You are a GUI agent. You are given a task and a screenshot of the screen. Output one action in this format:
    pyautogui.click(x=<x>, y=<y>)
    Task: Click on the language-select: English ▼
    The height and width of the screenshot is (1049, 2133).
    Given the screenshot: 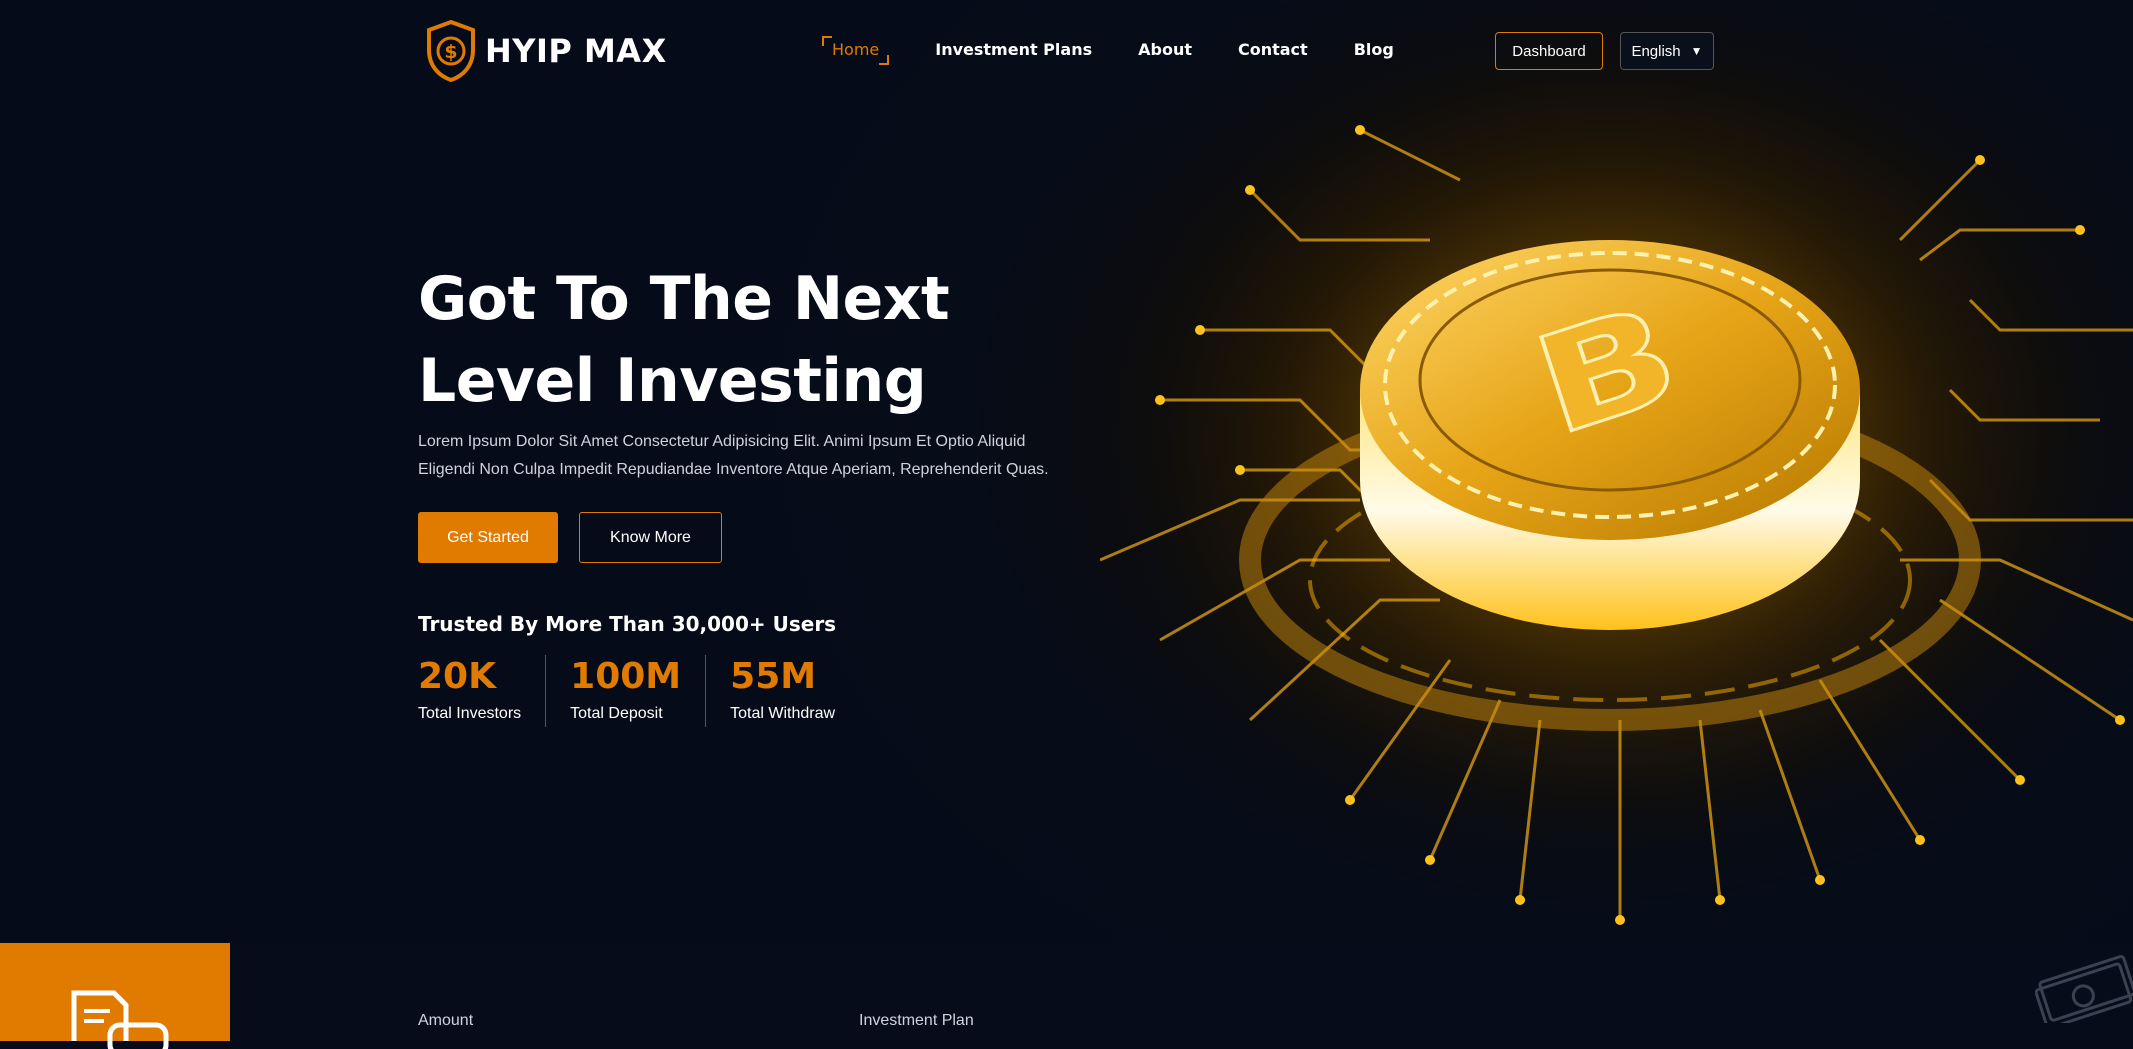 What is the action you would take?
    pyautogui.click(x=1667, y=51)
    